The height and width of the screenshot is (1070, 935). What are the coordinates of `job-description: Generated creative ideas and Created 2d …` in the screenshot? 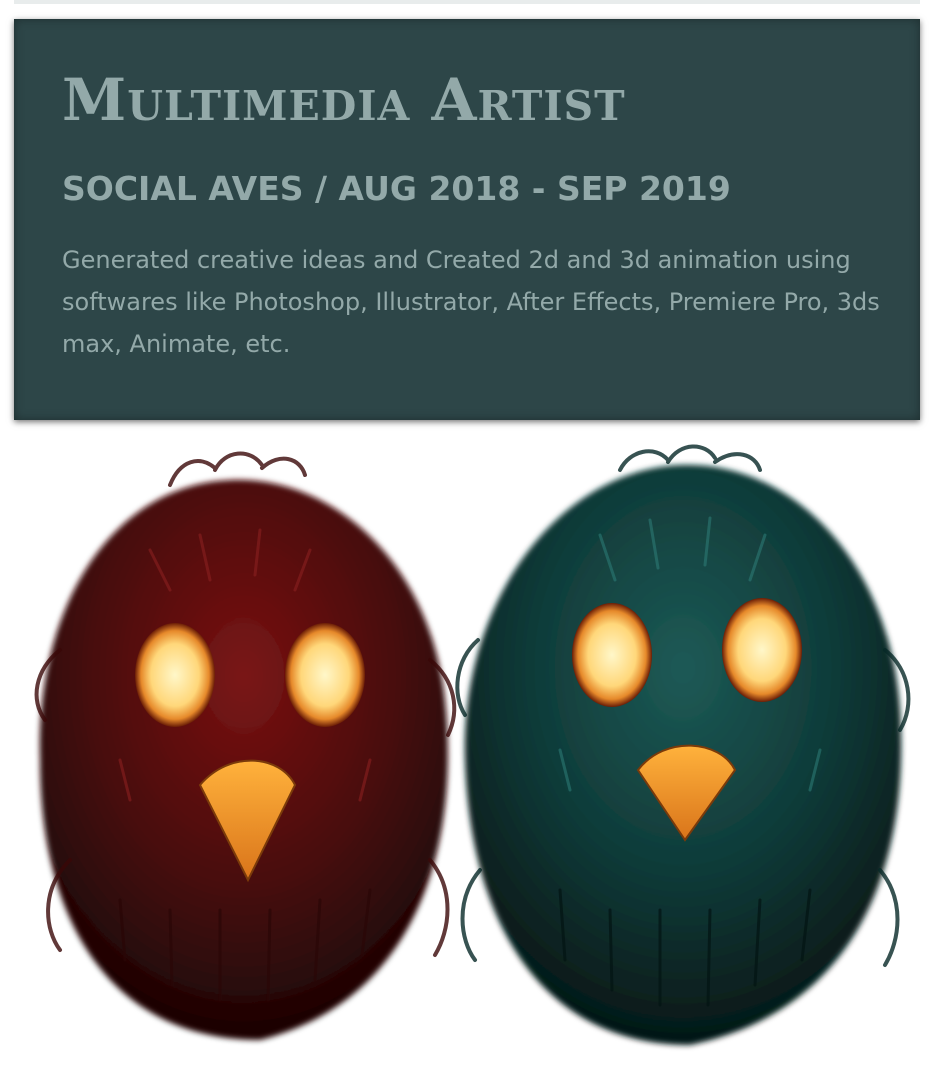 It's located at (471, 302).